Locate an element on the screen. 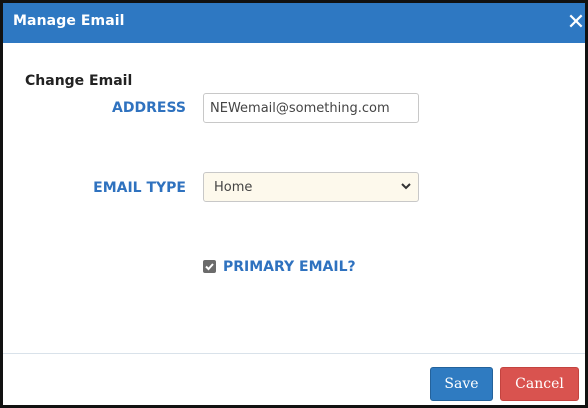 The image size is (588, 408). dialog-titlebar: Manage Email ✕ is located at coordinates (294, 23).